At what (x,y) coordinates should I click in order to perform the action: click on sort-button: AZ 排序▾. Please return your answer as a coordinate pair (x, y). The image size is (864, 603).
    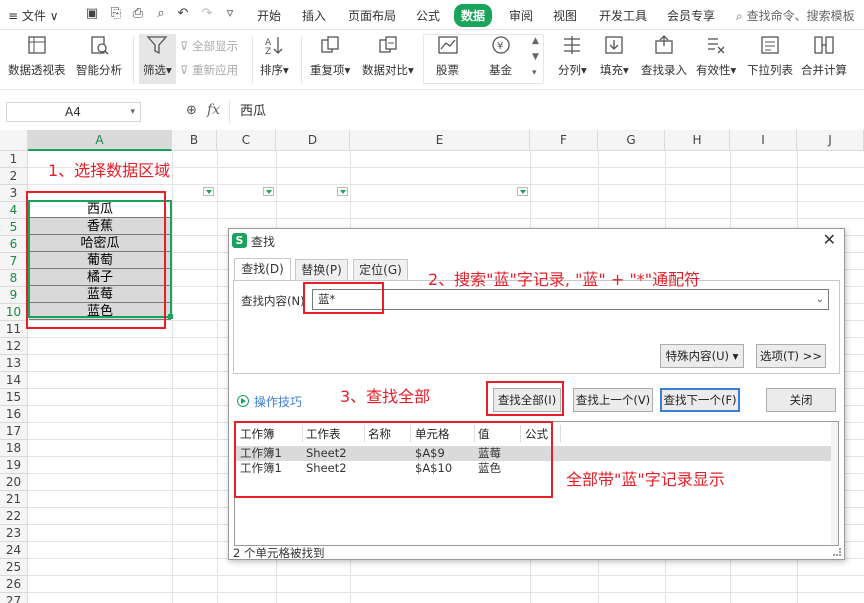
    Looking at the image, I should click on (274, 56).